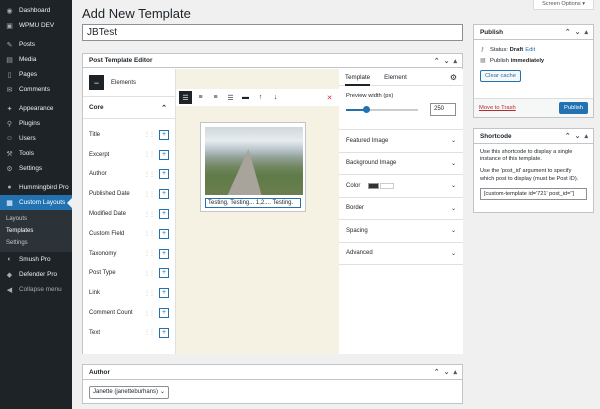 The width and height of the screenshot is (600, 409). Describe the element at coordinates (443, 109) in the screenshot. I see `preview-width-input: 250` at that location.